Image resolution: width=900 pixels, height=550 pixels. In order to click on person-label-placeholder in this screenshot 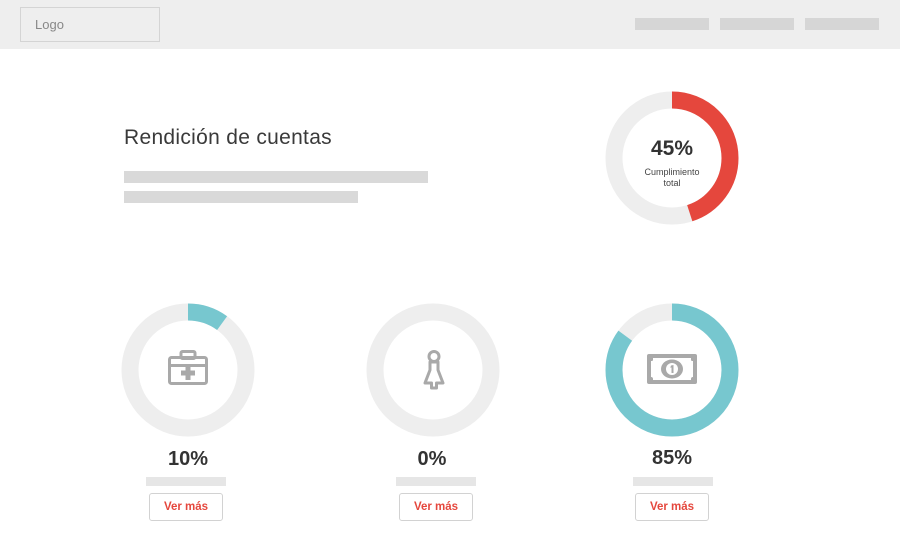, I will do `click(436, 481)`.